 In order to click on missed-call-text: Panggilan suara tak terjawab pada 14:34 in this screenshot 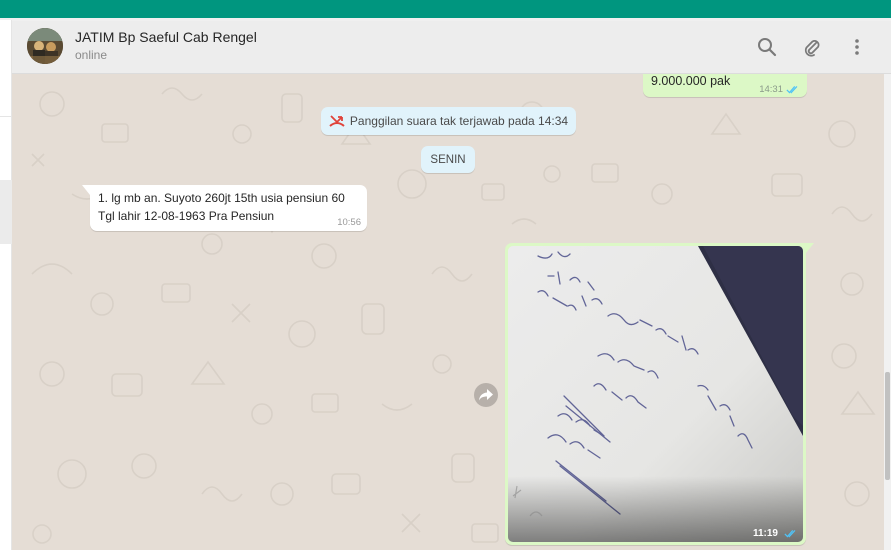, I will do `click(459, 121)`.